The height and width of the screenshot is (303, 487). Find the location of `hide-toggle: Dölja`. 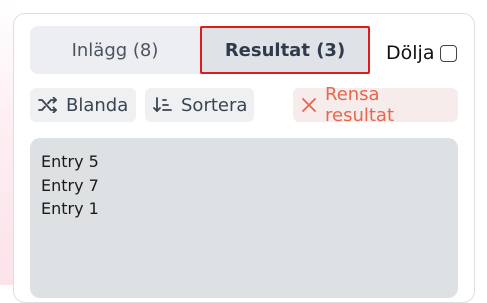

hide-toggle: Dölja is located at coordinates (422, 53).